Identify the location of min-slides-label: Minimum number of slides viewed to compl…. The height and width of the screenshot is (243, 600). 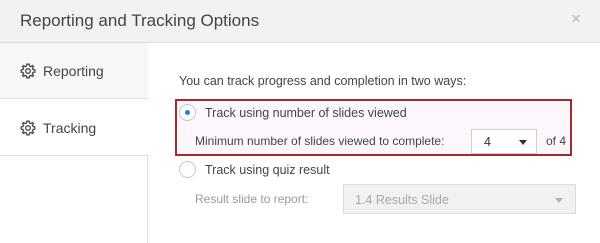
(320, 141).